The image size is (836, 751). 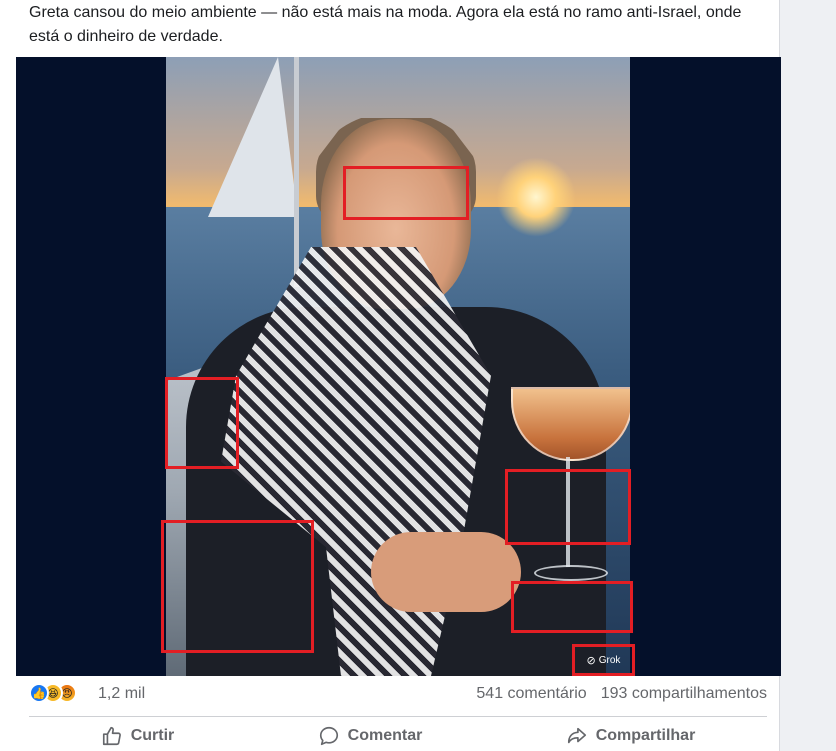 I want to click on post-stats: 541 comentário 193 compartilhamentos, so click(x=621, y=694).